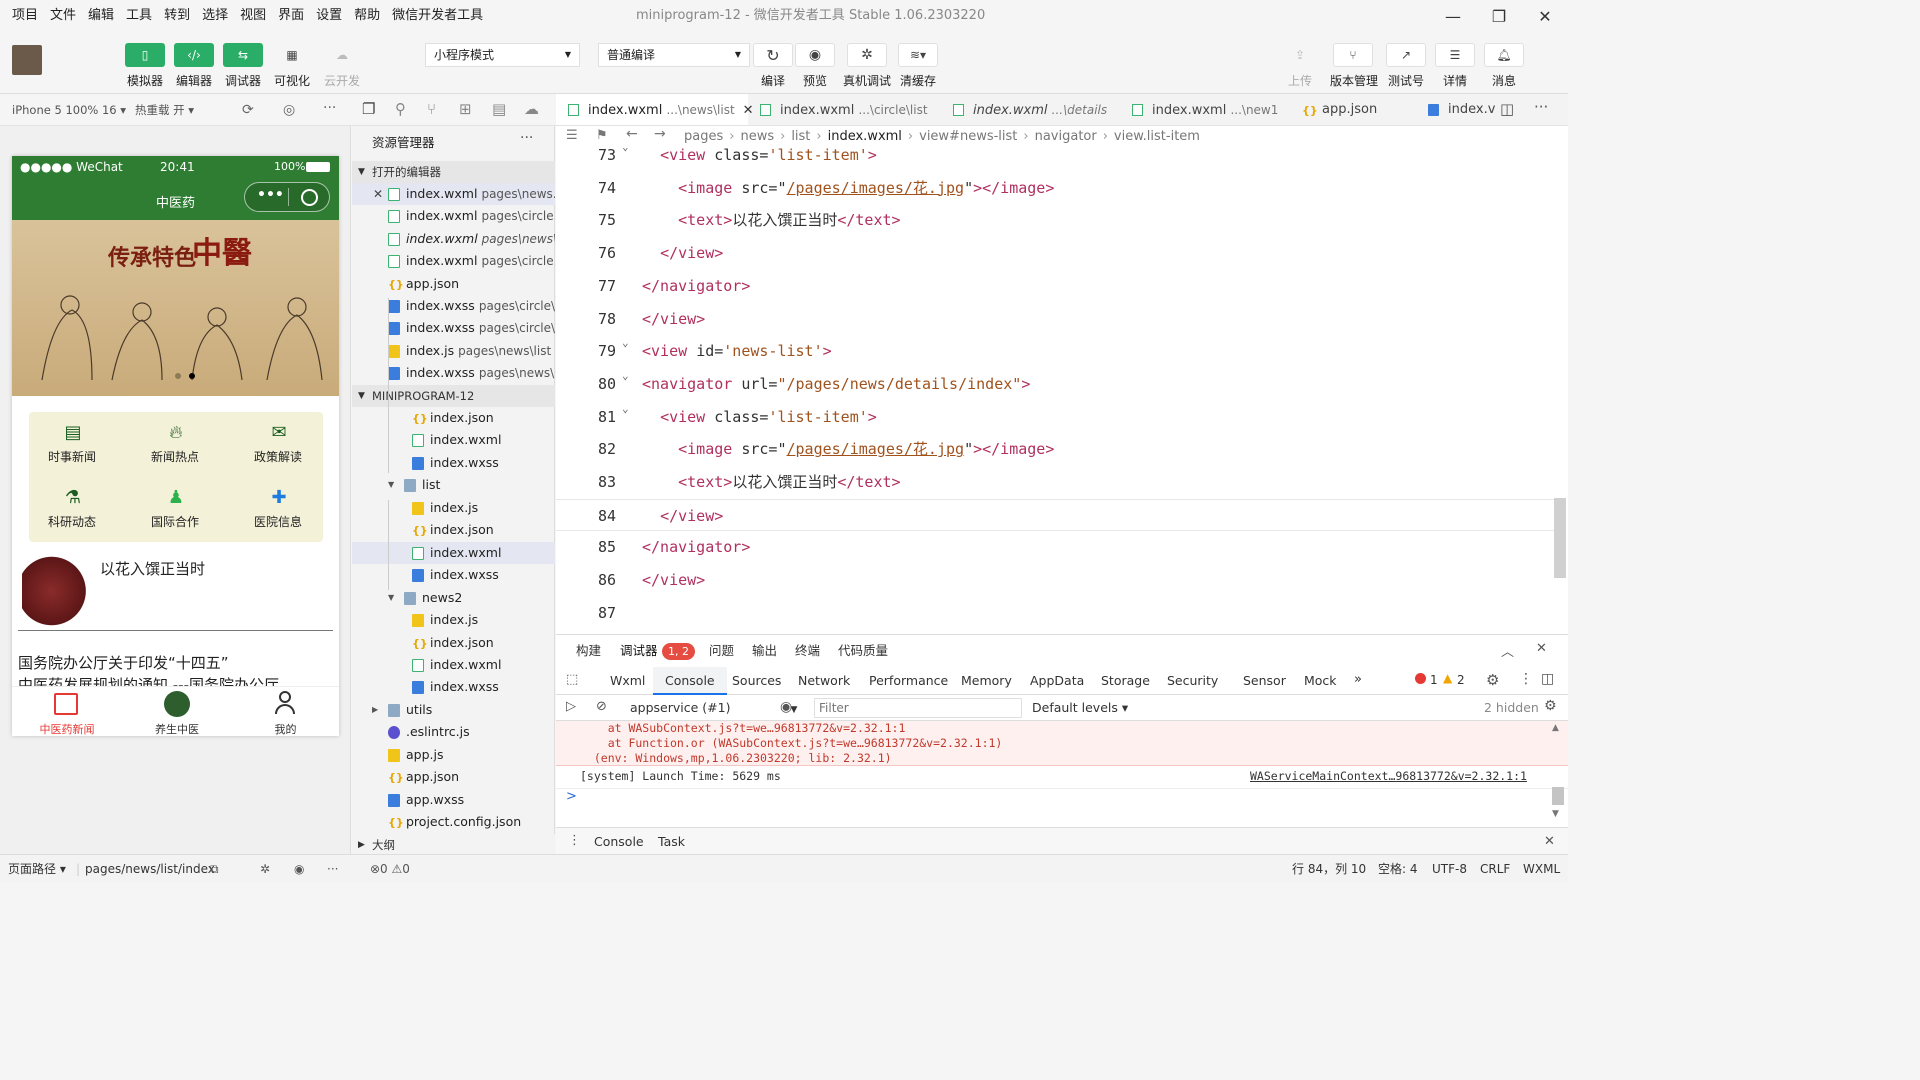 The height and width of the screenshot is (1080, 1920). I want to click on file-item: index.wxss, so click(453, 687).